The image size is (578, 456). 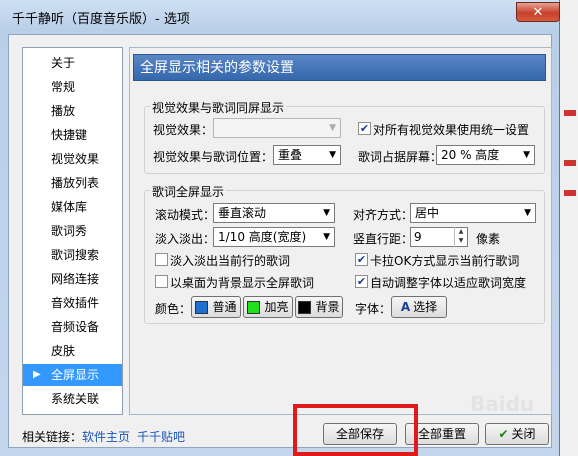 What do you see at coordinates (460, 237) in the screenshot?
I see `spin-buttons: ▲ ▼` at bounding box center [460, 237].